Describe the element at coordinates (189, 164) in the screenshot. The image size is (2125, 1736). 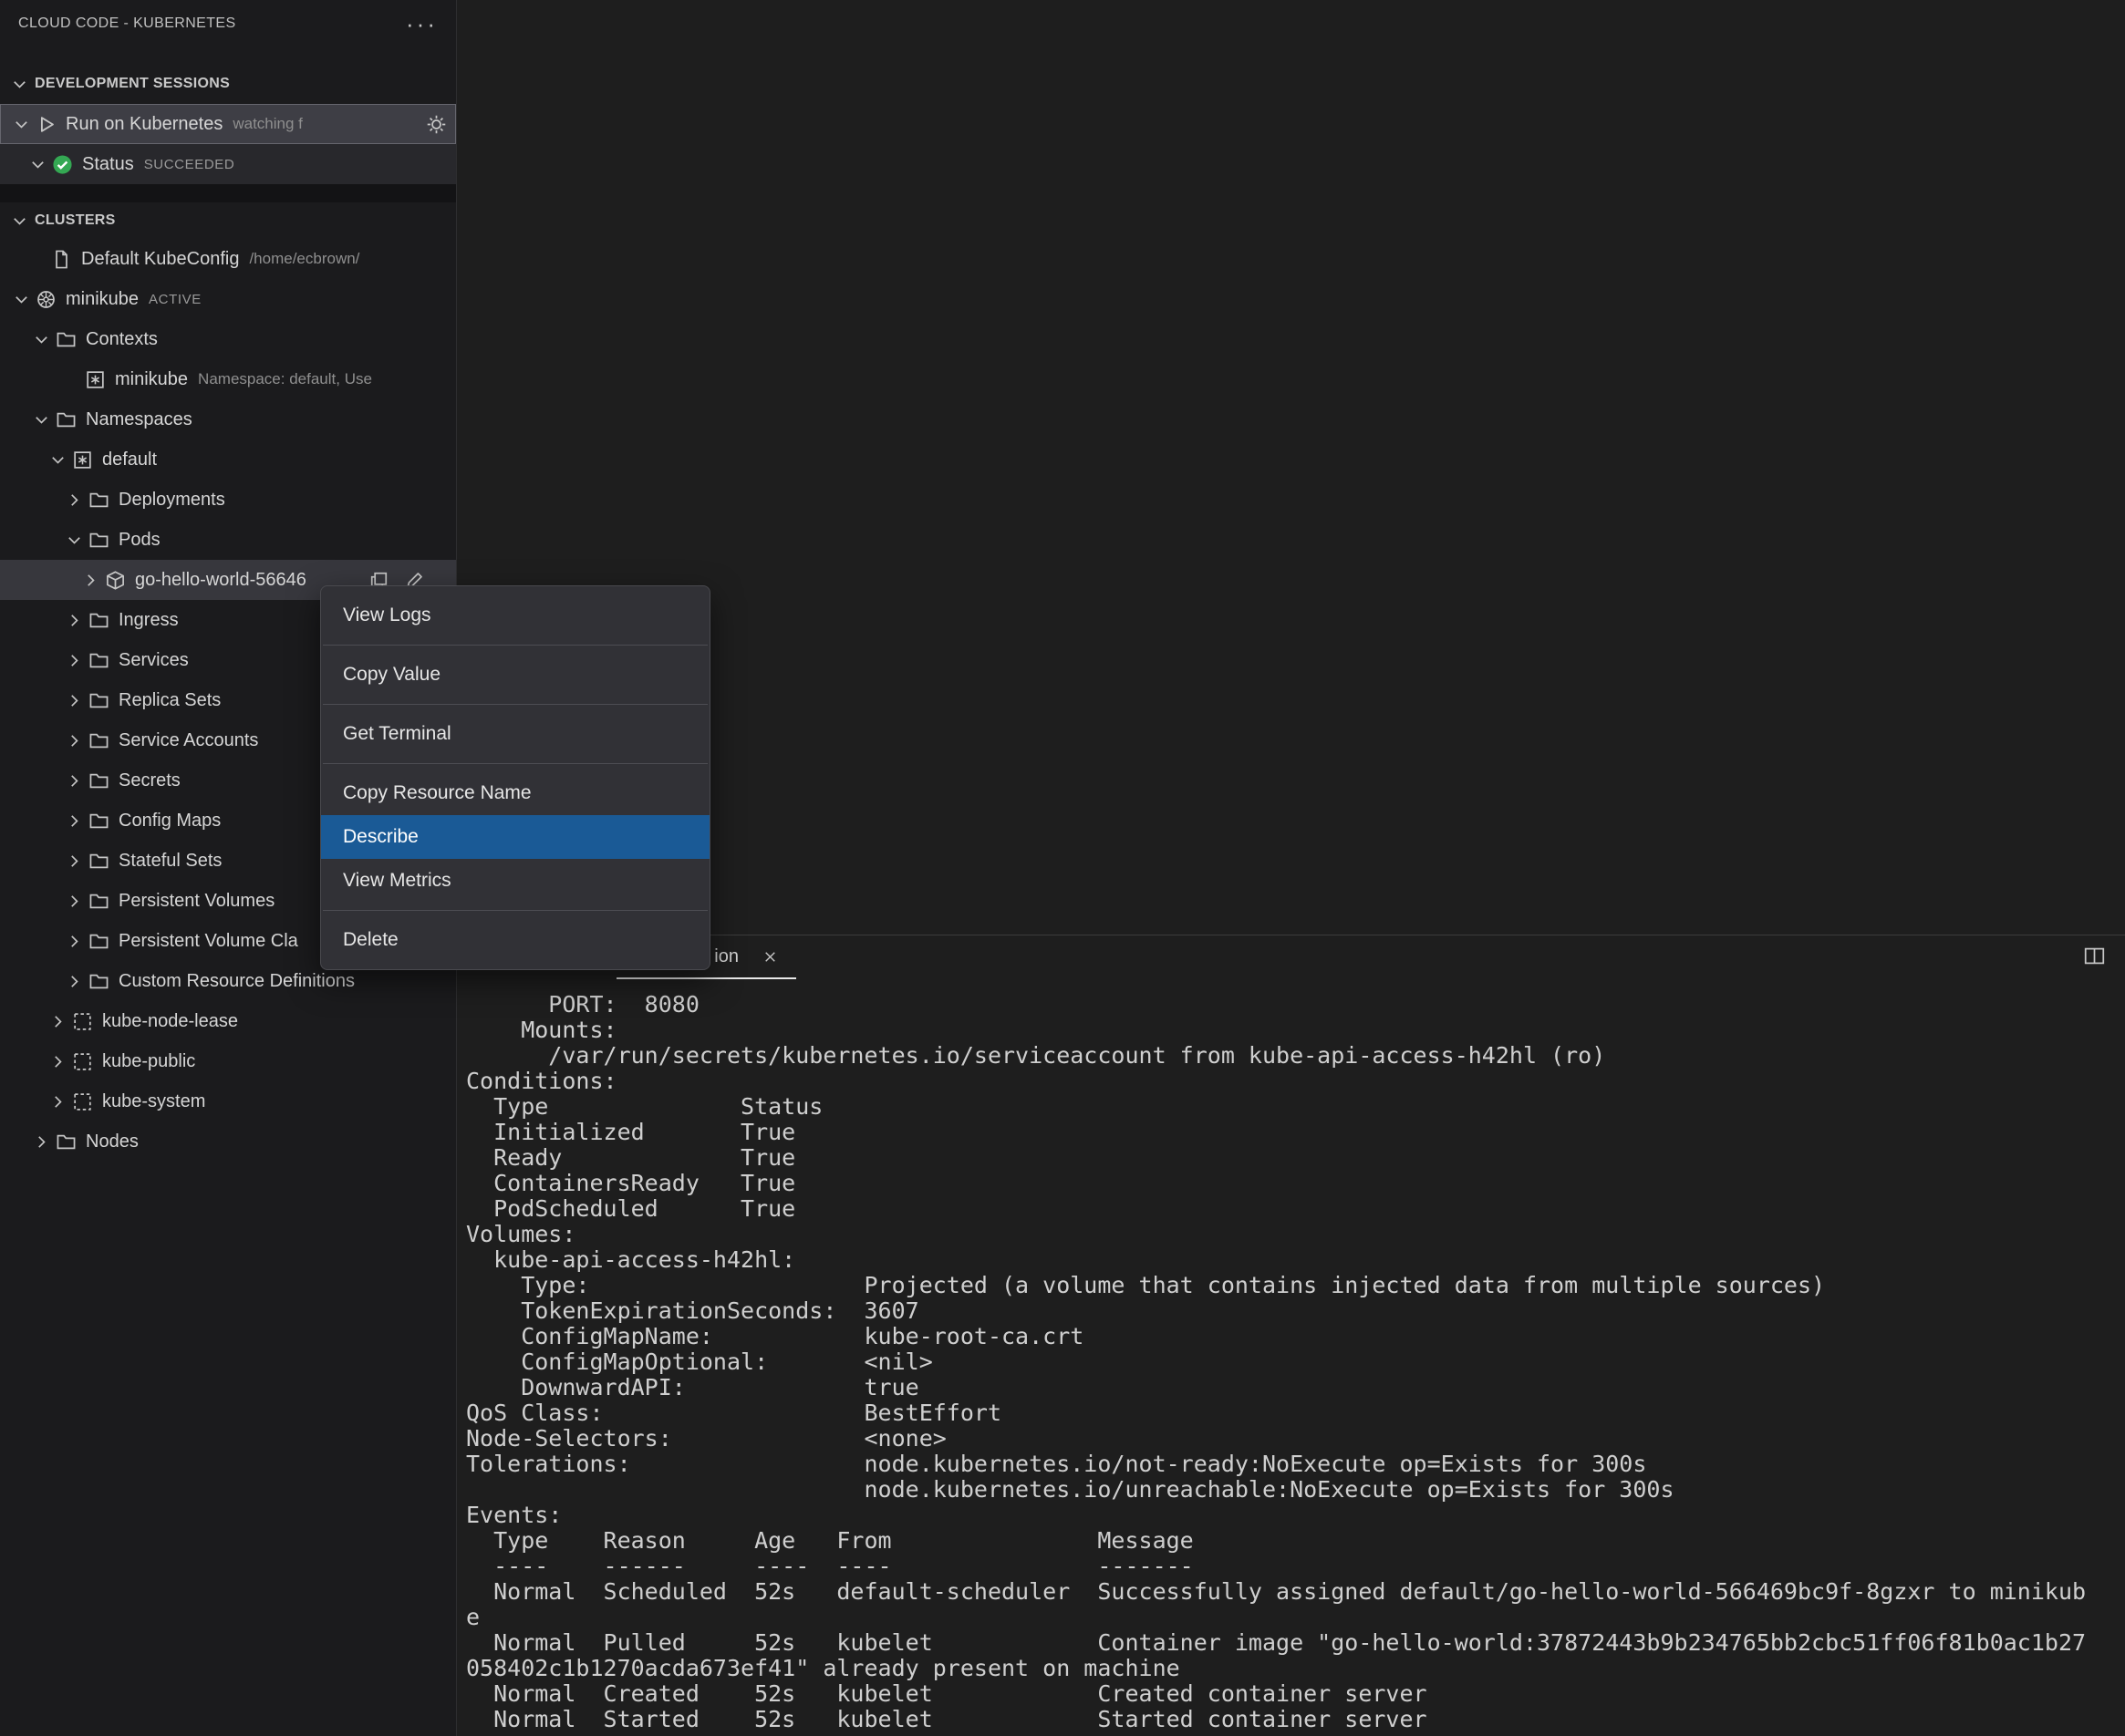
I see `status-badge: SUCCEEDED` at that location.